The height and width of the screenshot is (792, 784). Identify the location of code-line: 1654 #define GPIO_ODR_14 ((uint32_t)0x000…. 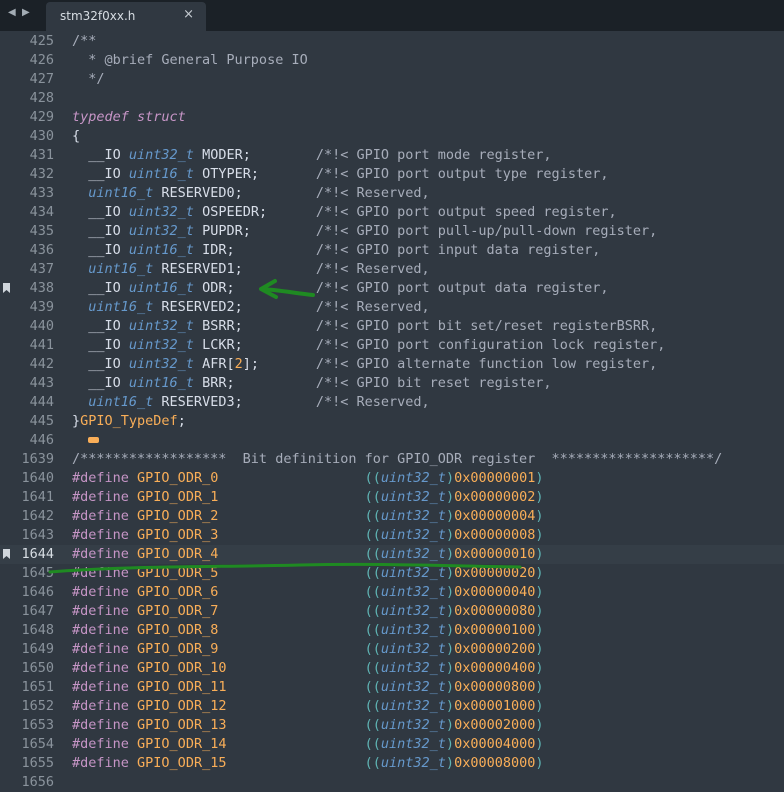
(392, 744).